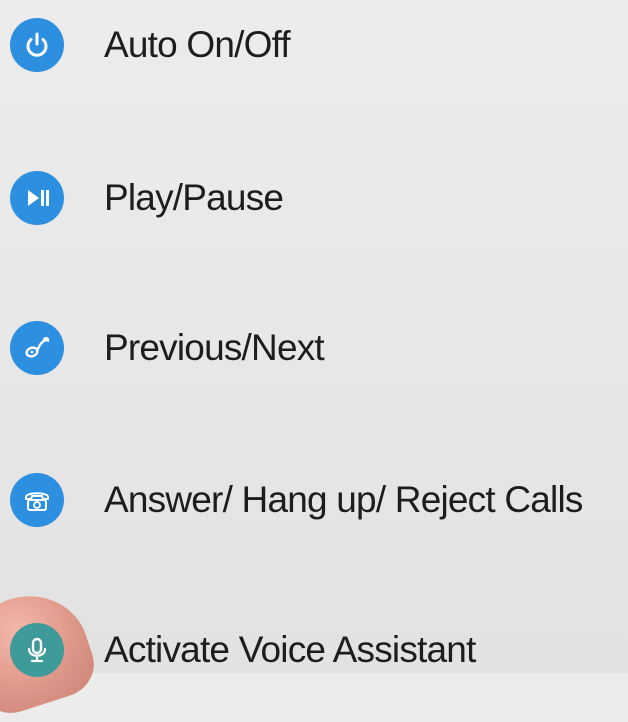 This screenshot has height=722, width=628. I want to click on feature-item-answer-hang-up-reject: Answer/ Hang up/ Reject Calls, so click(296, 500).